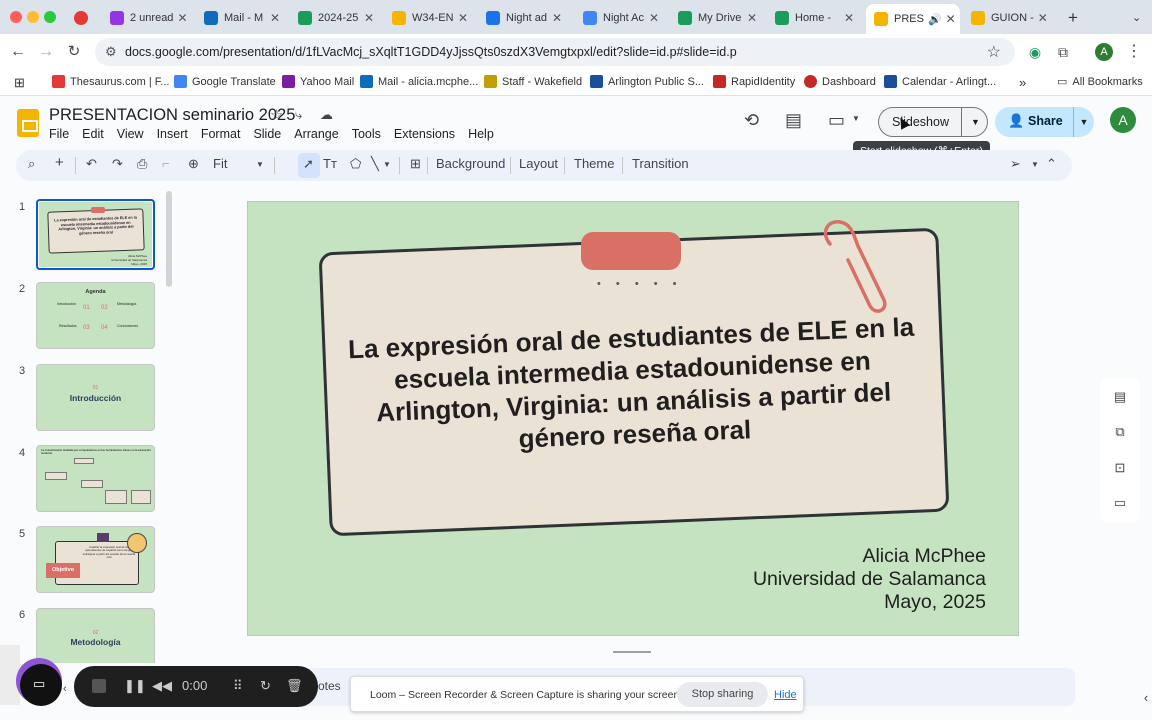 The image size is (1152, 720). I want to click on apps-grid-icon: ⊞, so click(19, 83).